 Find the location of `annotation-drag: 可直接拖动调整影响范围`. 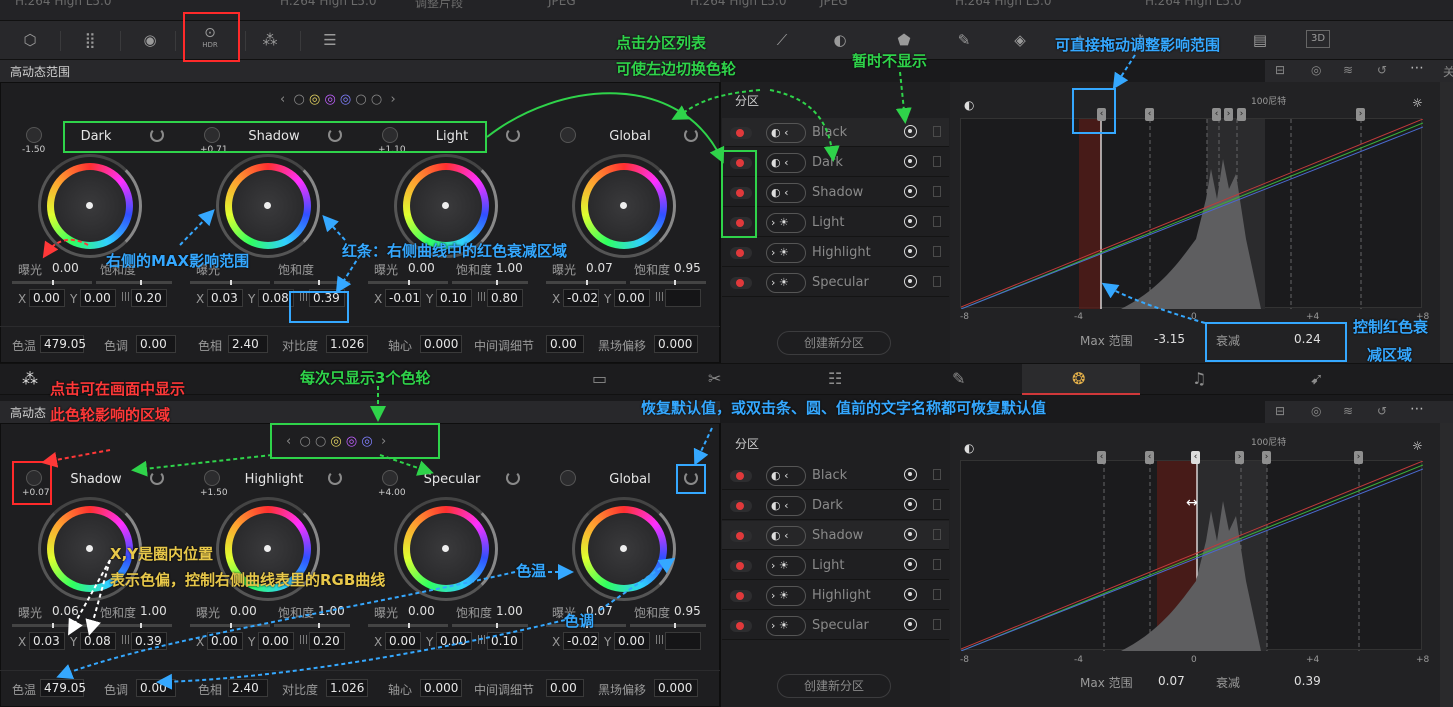

annotation-drag: 可直接拖动调整影响范围 is located at coordinates (1138, 45).